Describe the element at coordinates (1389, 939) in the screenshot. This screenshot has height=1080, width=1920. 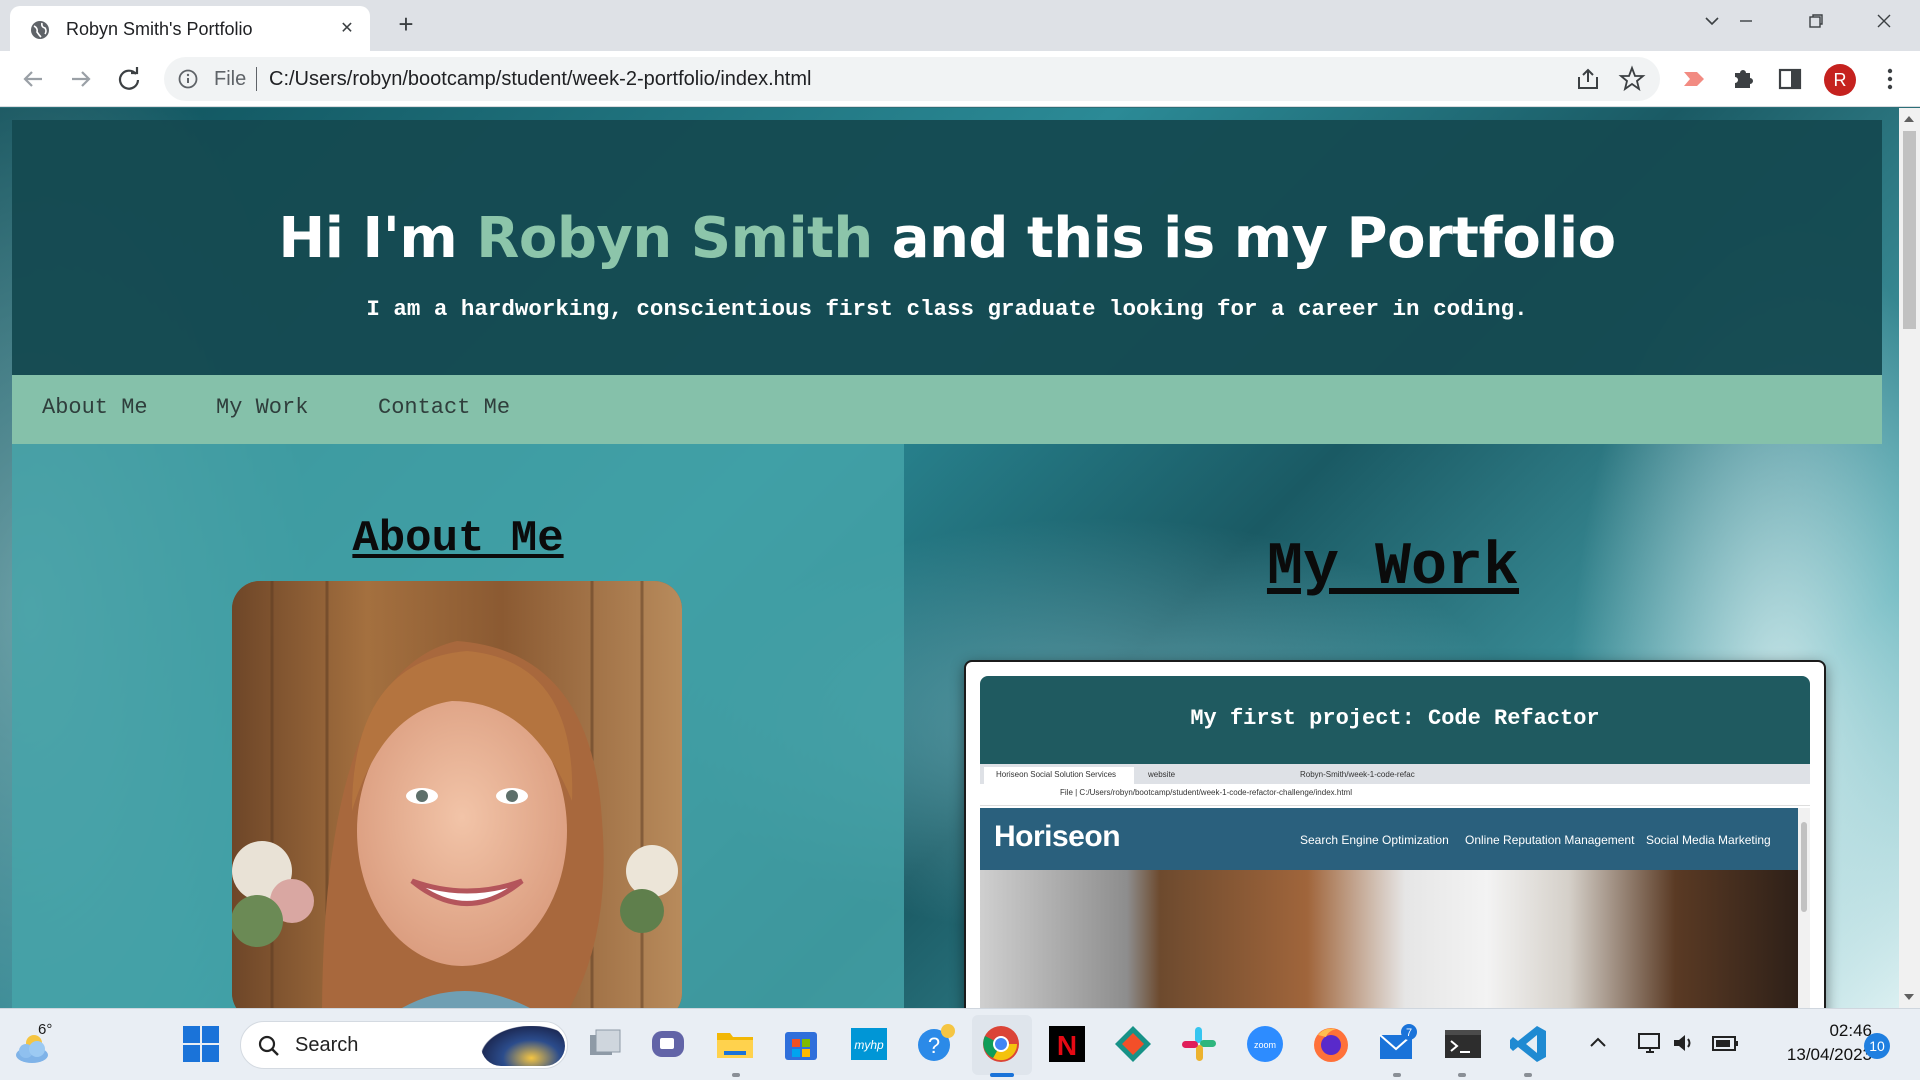
I see `screenshot-hero-image` at that location.